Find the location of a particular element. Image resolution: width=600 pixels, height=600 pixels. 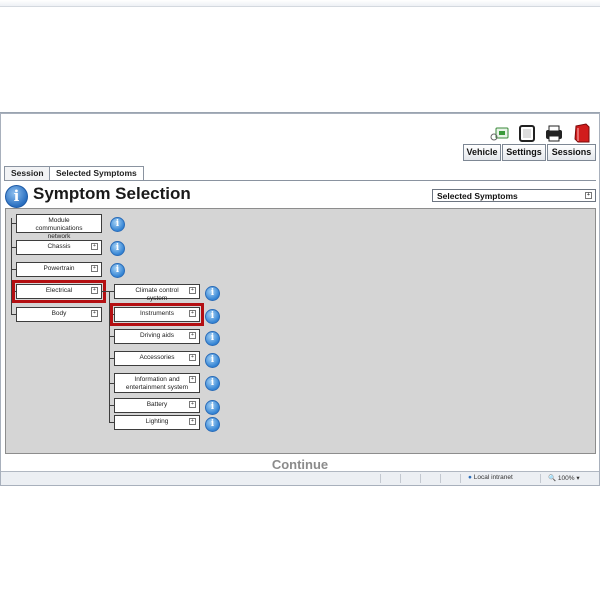

tree-node-electrical: Electrical + is located at coordinates (59, 291).